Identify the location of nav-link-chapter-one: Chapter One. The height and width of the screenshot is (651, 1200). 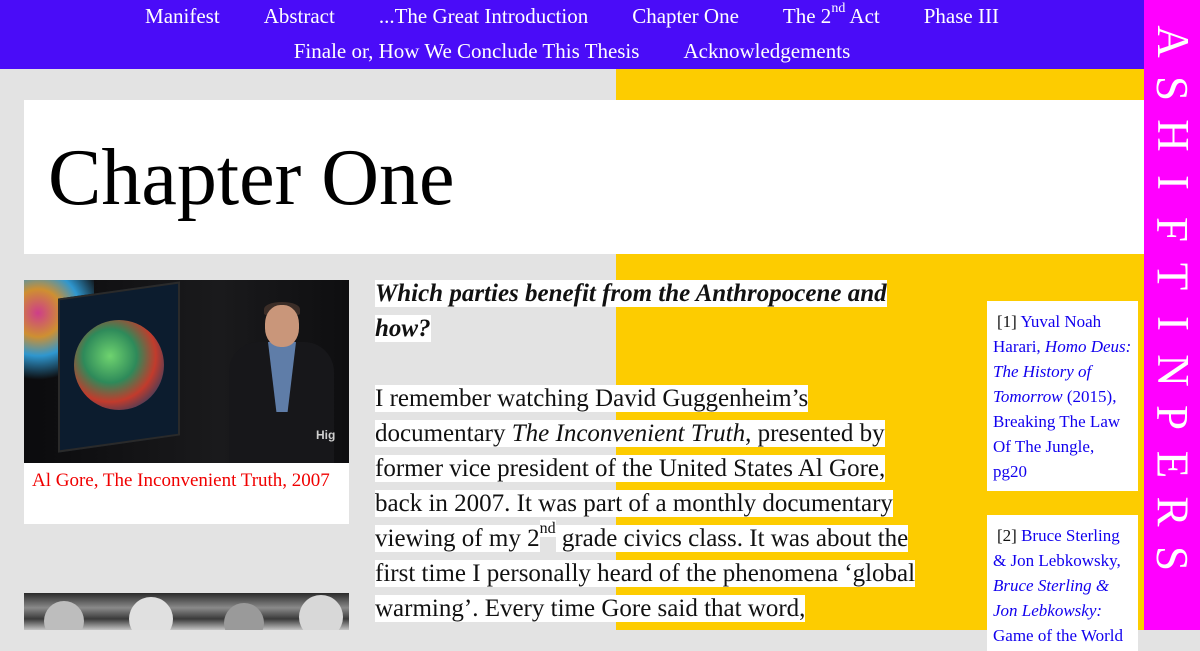
(685, 16).